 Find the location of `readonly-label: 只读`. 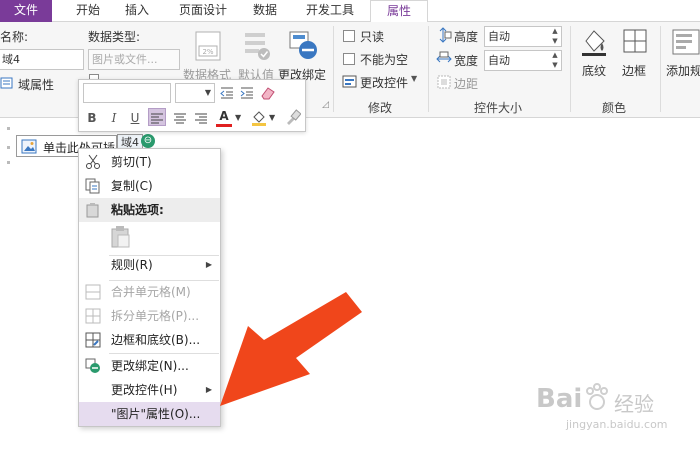

readonly-label: 只读 is located at coordinates (372, 37).